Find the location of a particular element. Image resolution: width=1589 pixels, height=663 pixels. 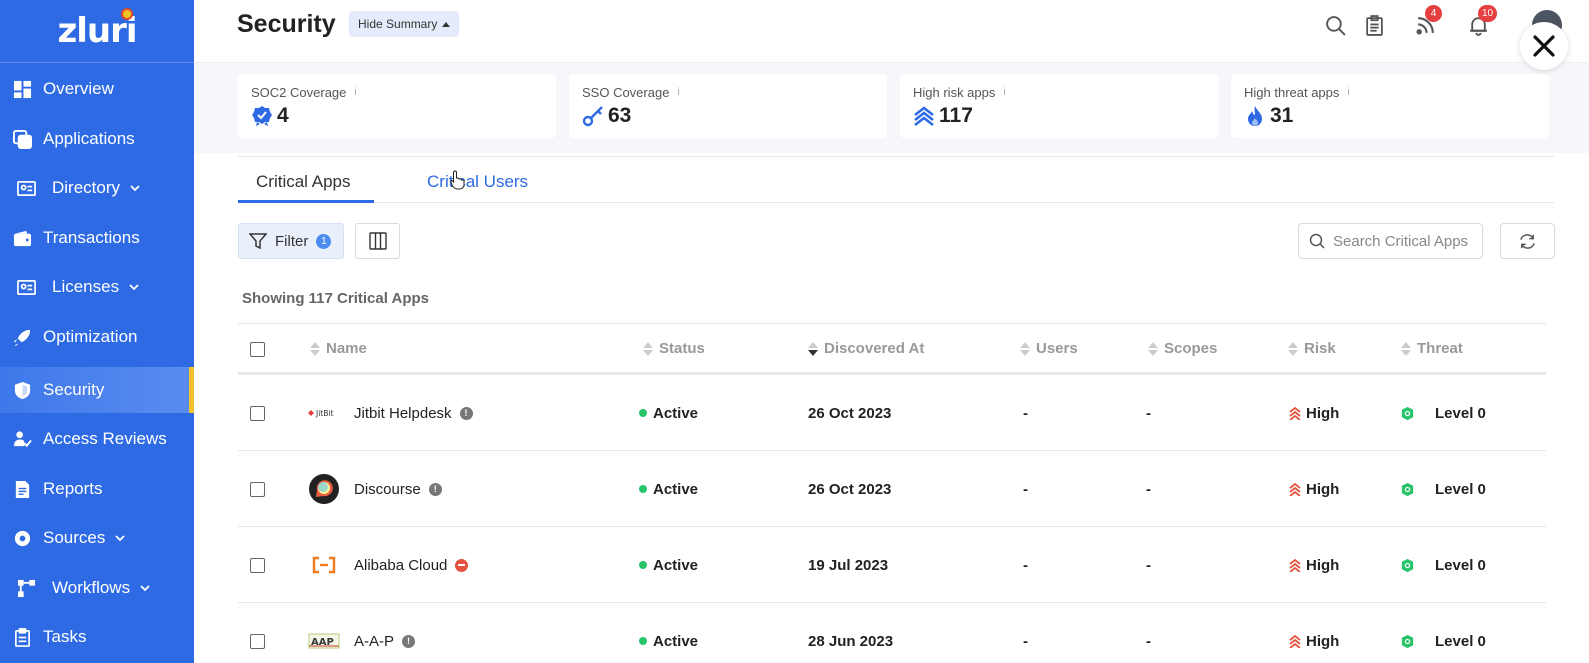

status-cell: Active is located at coordinates (668, 633).